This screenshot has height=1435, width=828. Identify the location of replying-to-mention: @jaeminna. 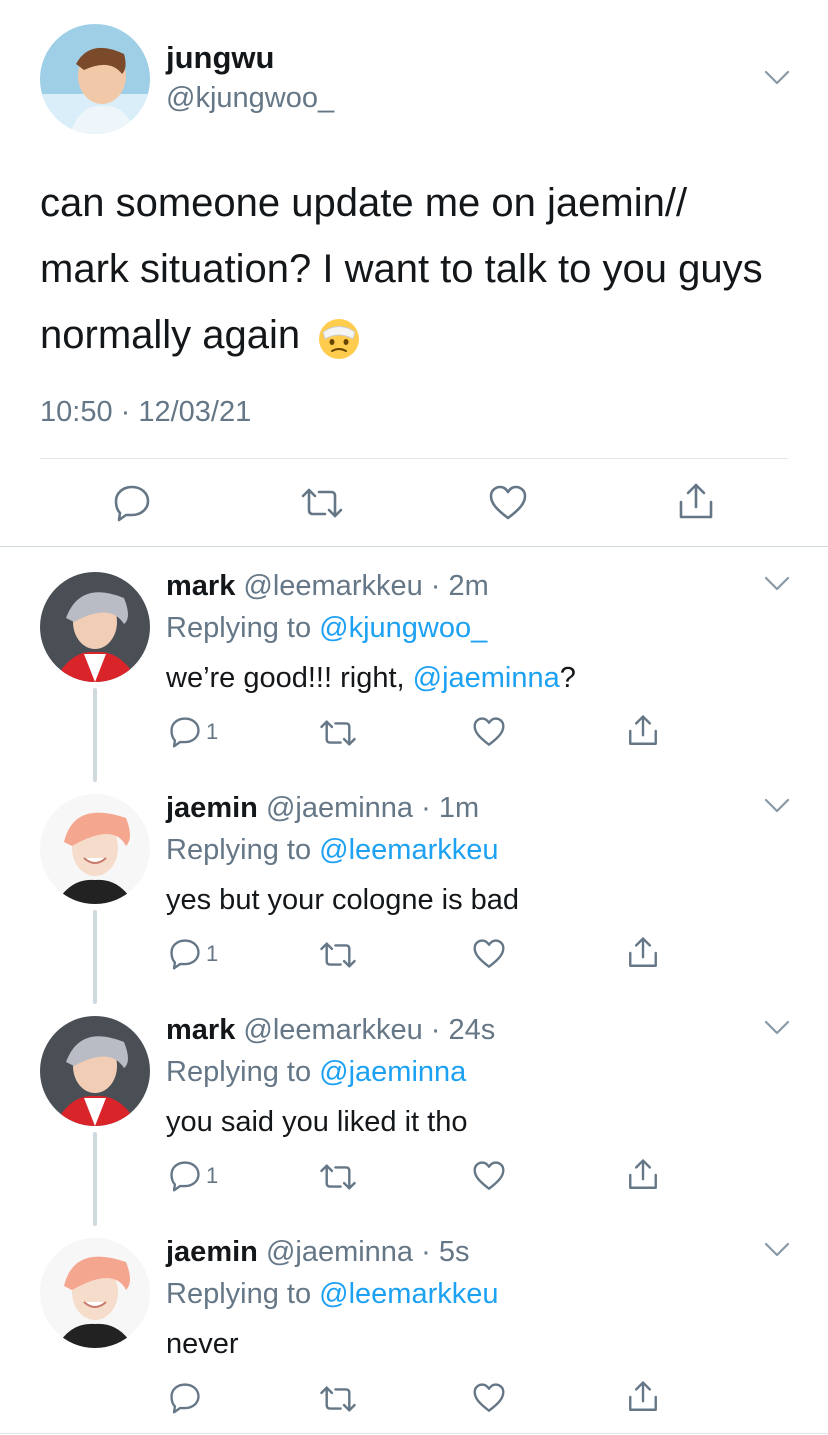
(392, 1072).